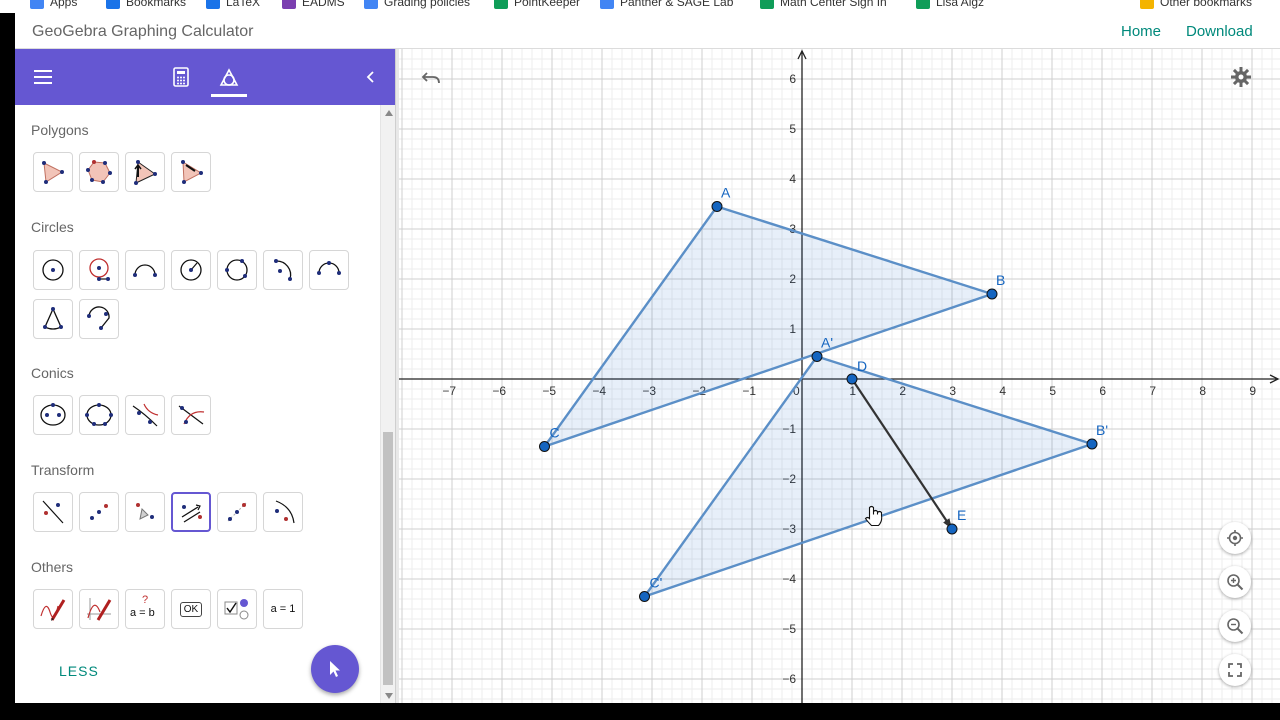  I want to click on circle-three-points-icon, so click(237, 270).